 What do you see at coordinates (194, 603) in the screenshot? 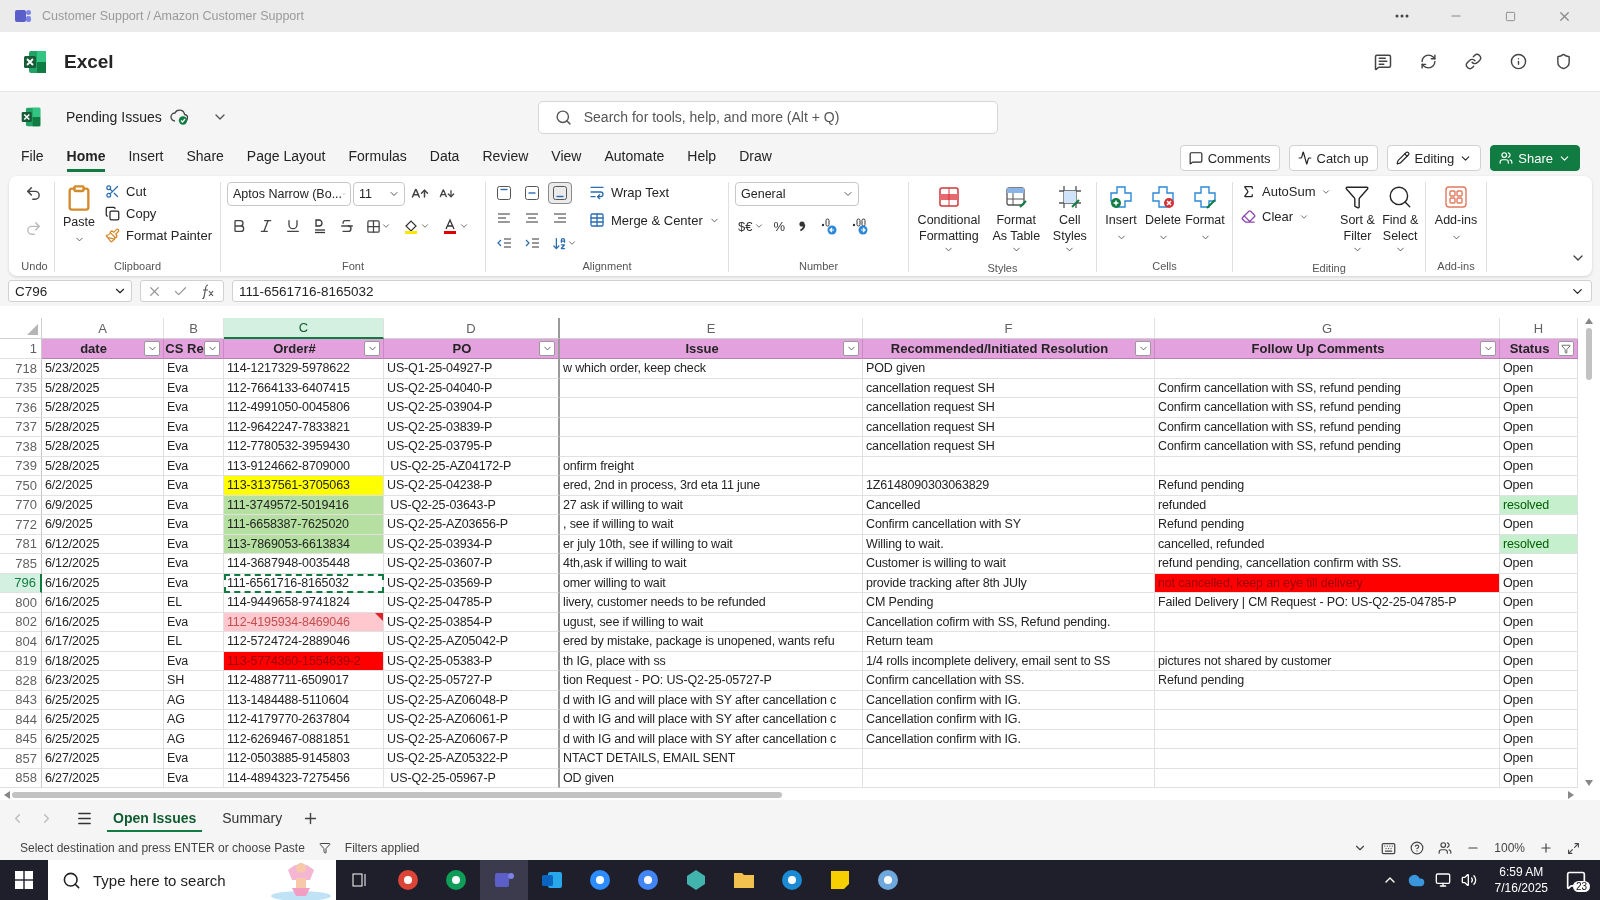
I see `table-cell: EL` at bounding box center [194, 603].